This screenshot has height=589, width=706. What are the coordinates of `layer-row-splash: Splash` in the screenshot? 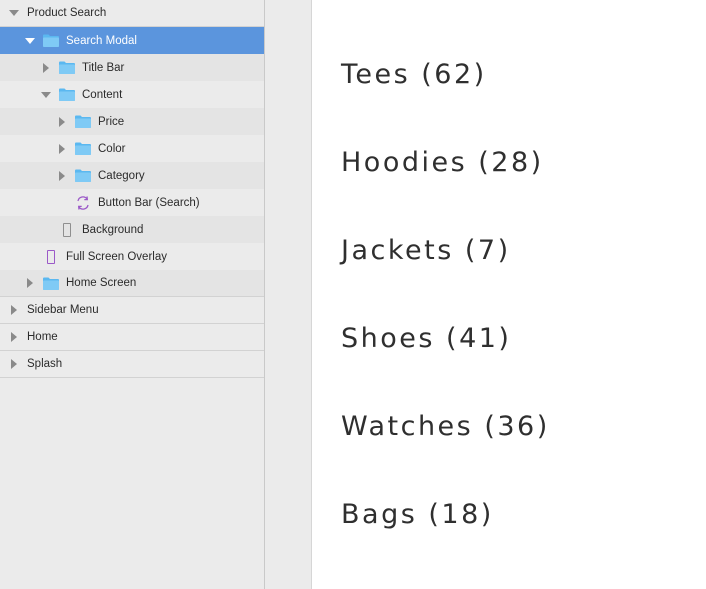 It's located at (132, 364).